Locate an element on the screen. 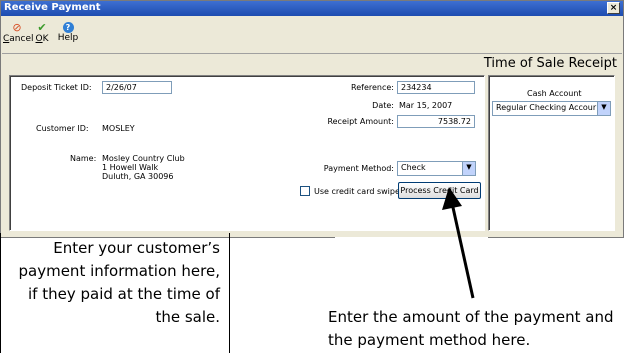 This screenshot has height=354, width=624. title-bar: Receive Payment × is located at coordinates (312, 8).